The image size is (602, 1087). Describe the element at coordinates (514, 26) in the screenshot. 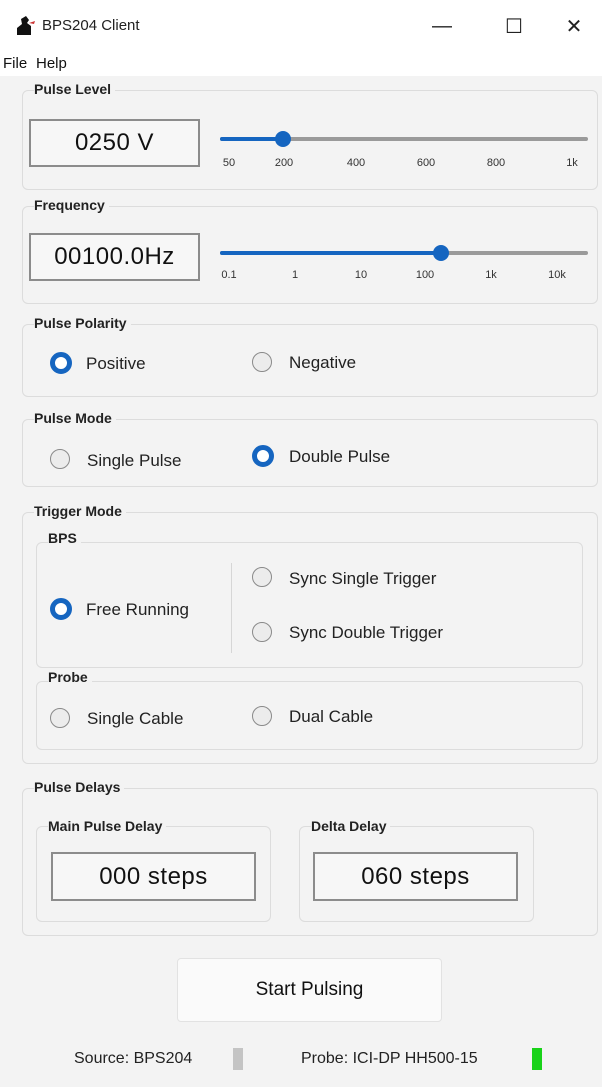

I see `maximize-button: ☐` at that location.